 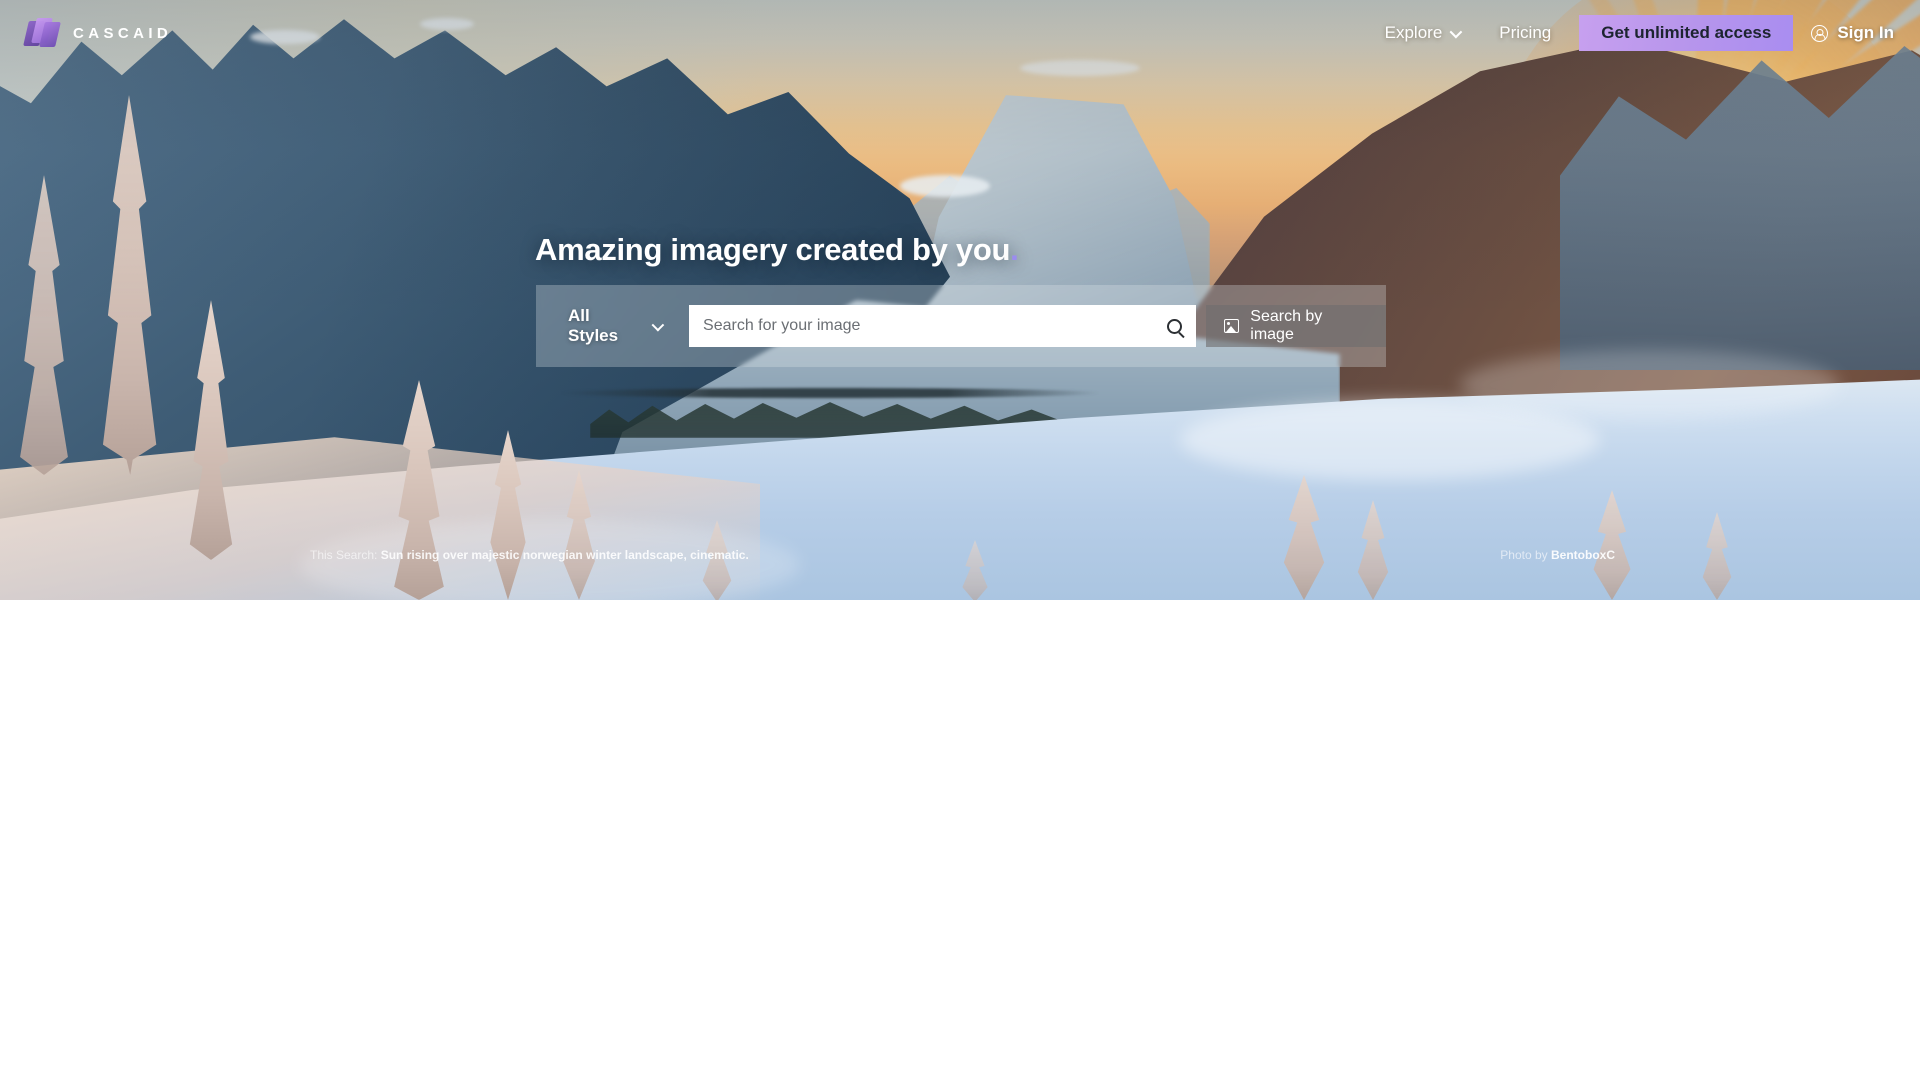 I want to click on all-styles-dropdown: All Styles, so click(x=616, y=326).